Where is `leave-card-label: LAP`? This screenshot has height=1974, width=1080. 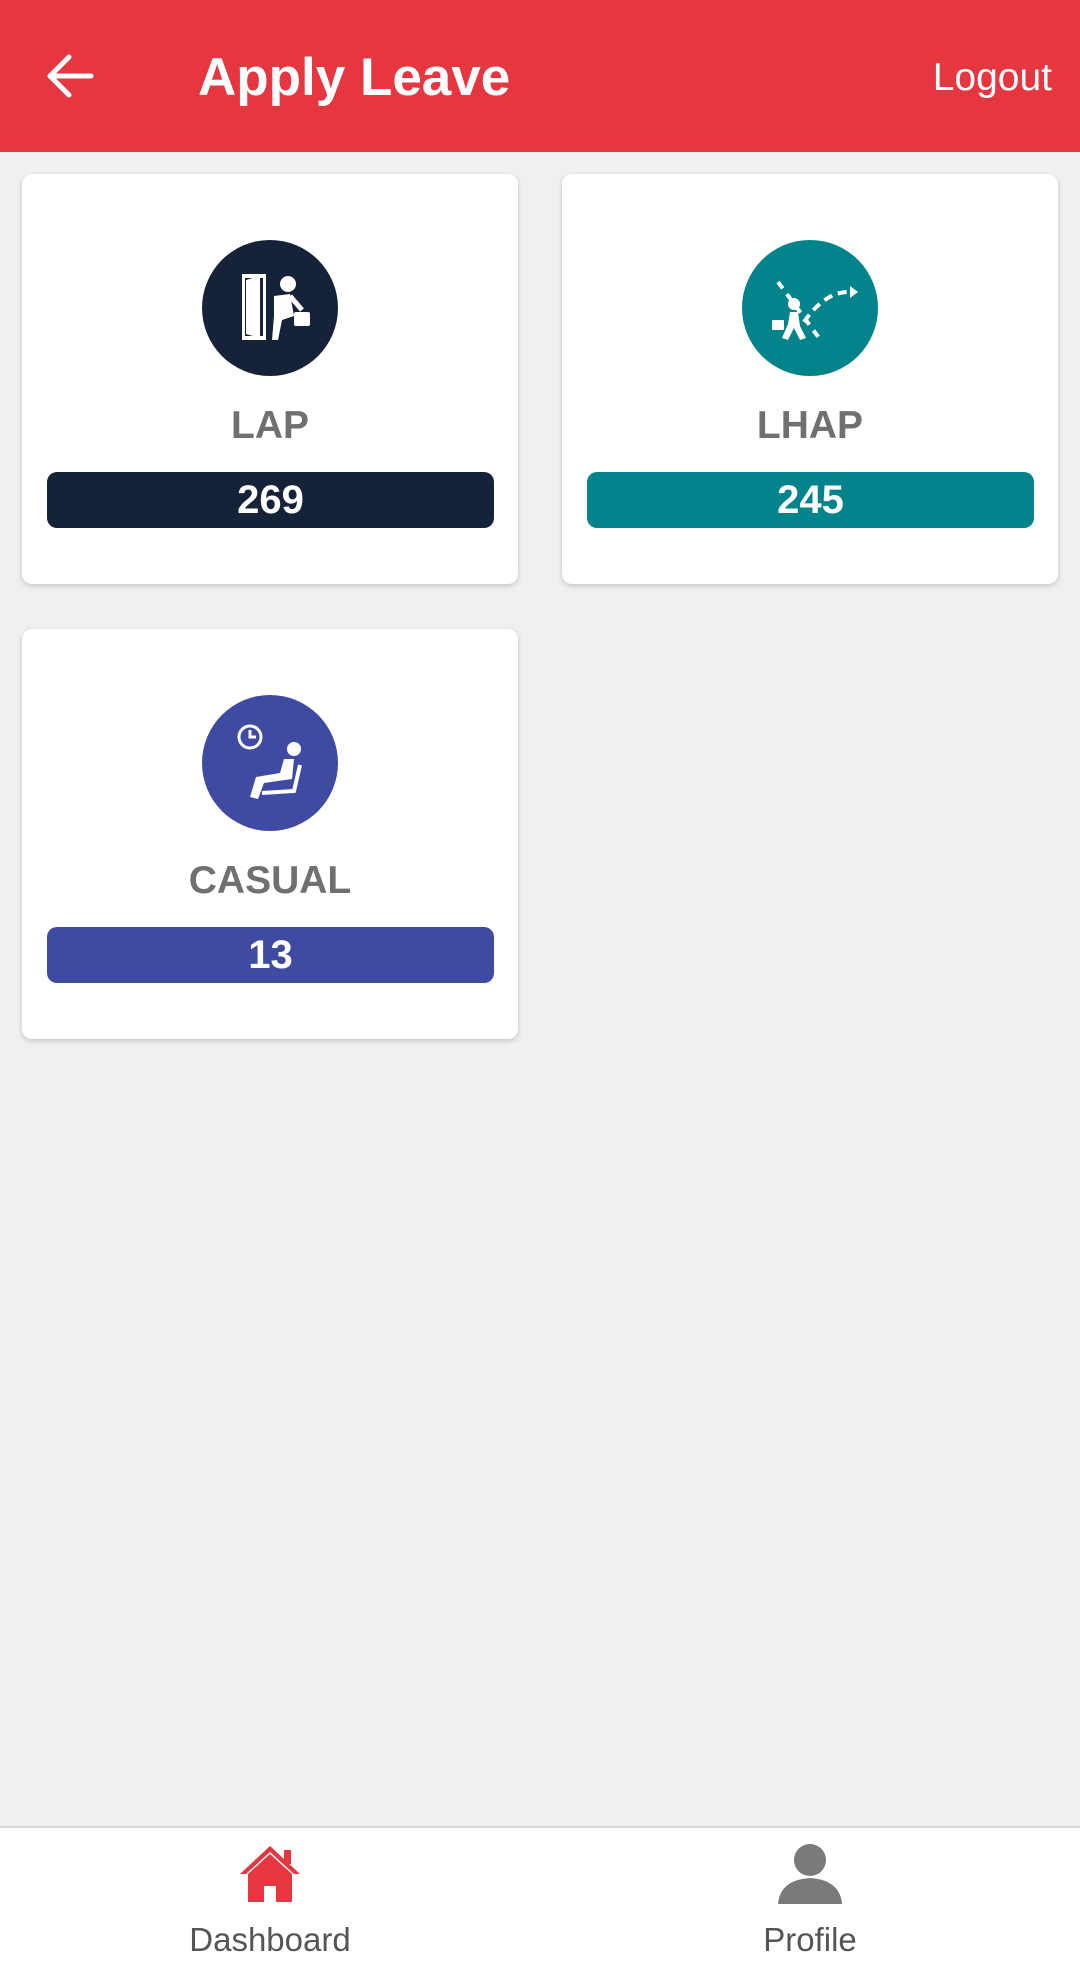
leave-card-label: LAP is located at coordinates (270, 425).